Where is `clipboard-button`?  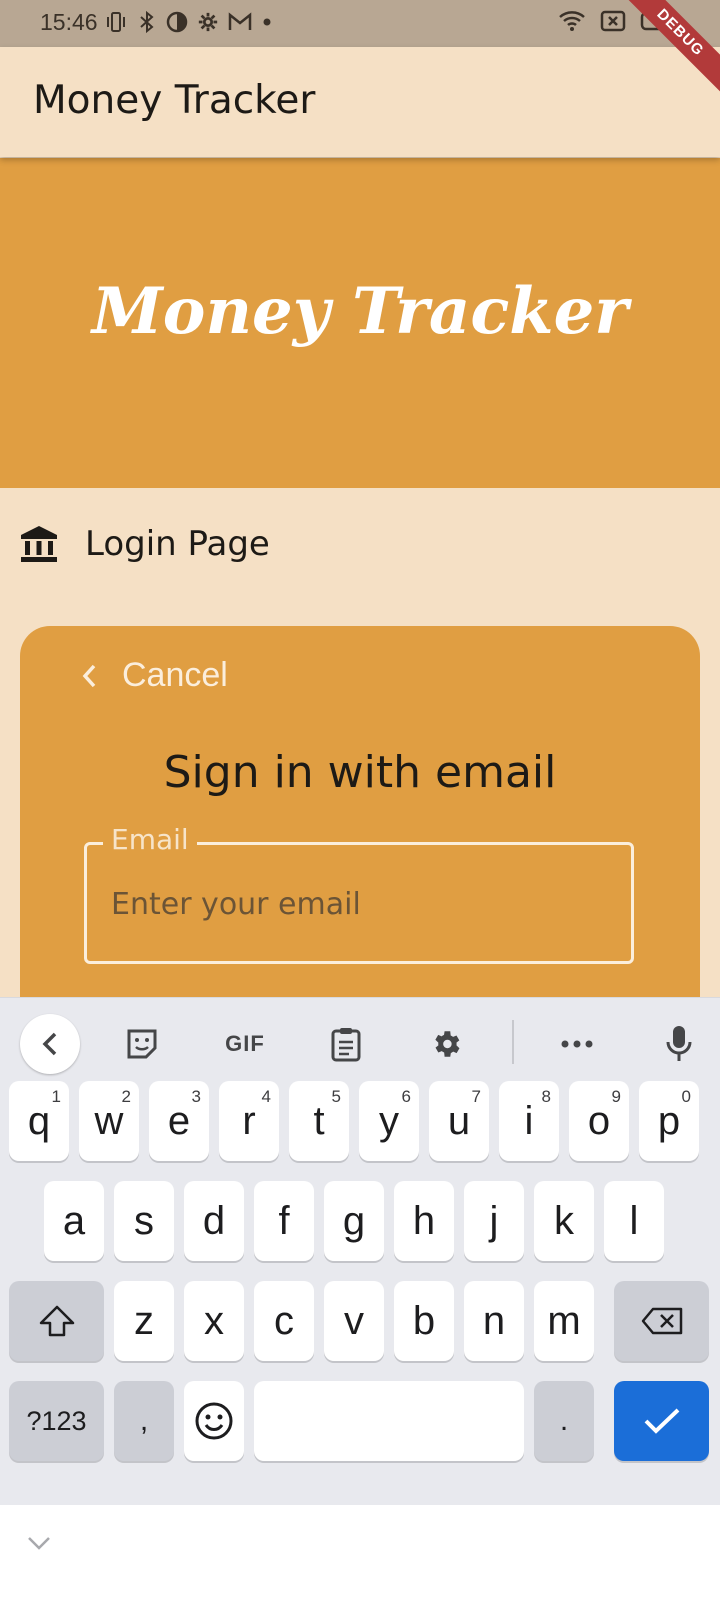 clipboard-button is located at coordinates (346, 1044).